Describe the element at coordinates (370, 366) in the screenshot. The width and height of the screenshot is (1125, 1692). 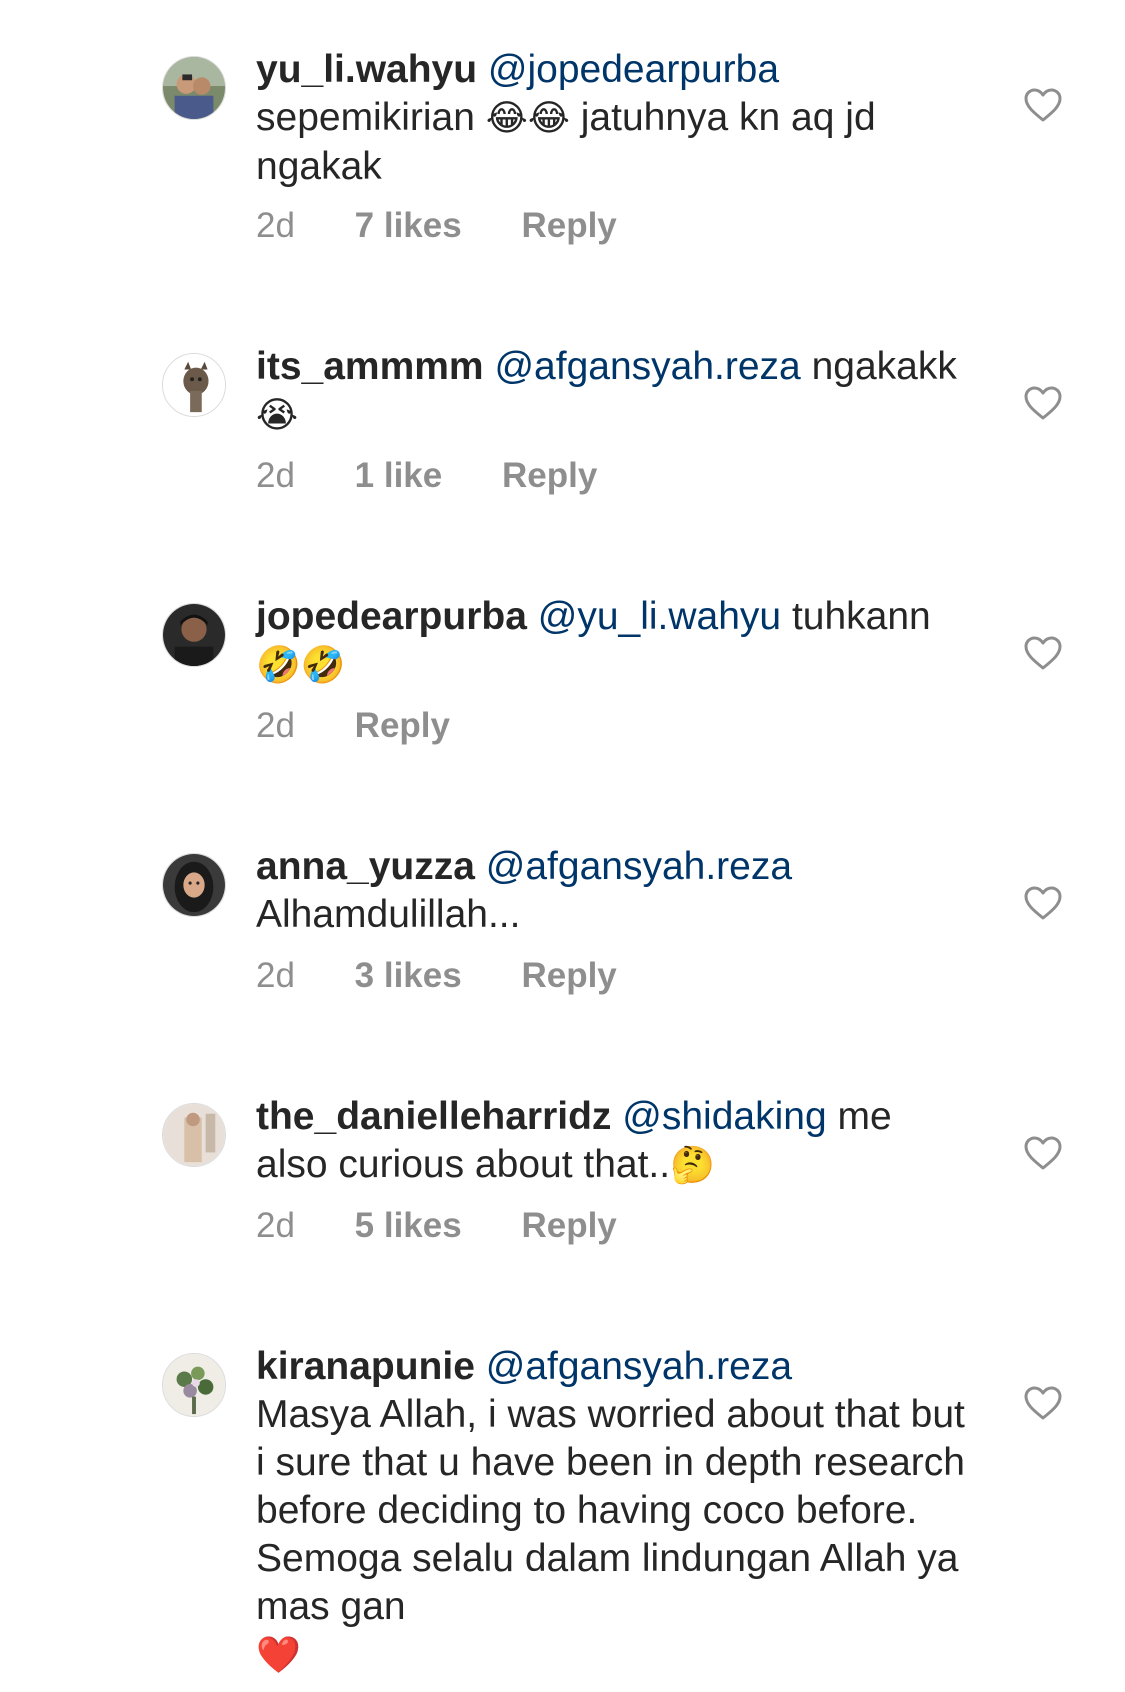
I see `comment-username: its_ammmm` at that location.